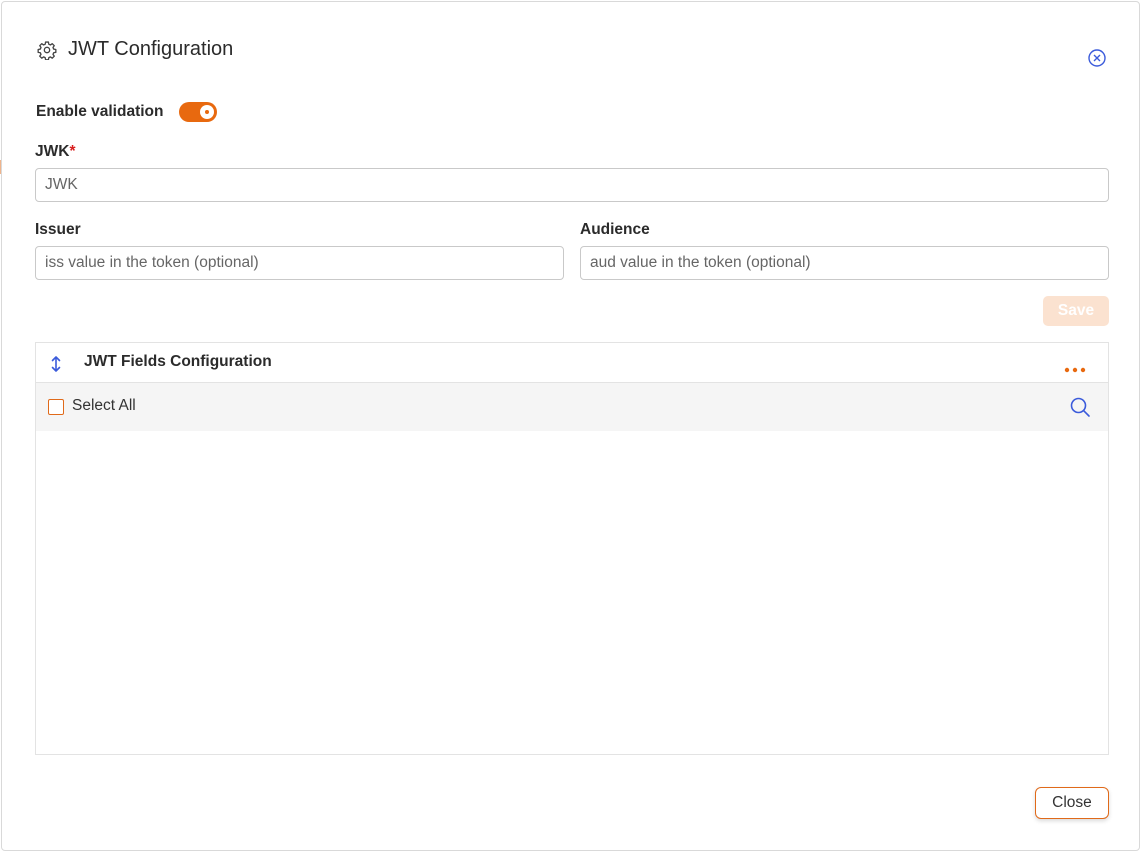 The height and width of the screenshot is (852, 1141). What do you see at coordinates (1075, 366) in the screenshot?
I see `more-horizontal-icon` at bounding box center [1075, 366].